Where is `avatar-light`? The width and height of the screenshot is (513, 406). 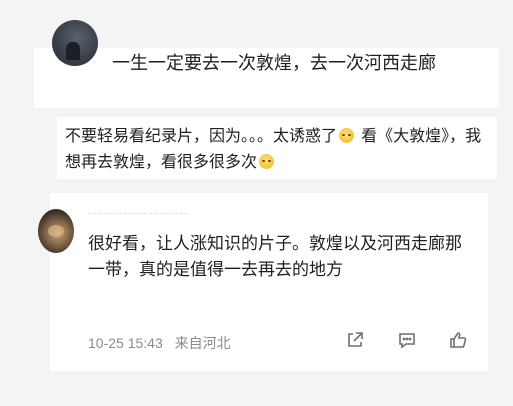
avatar-light is located at coordinates (56, 231).